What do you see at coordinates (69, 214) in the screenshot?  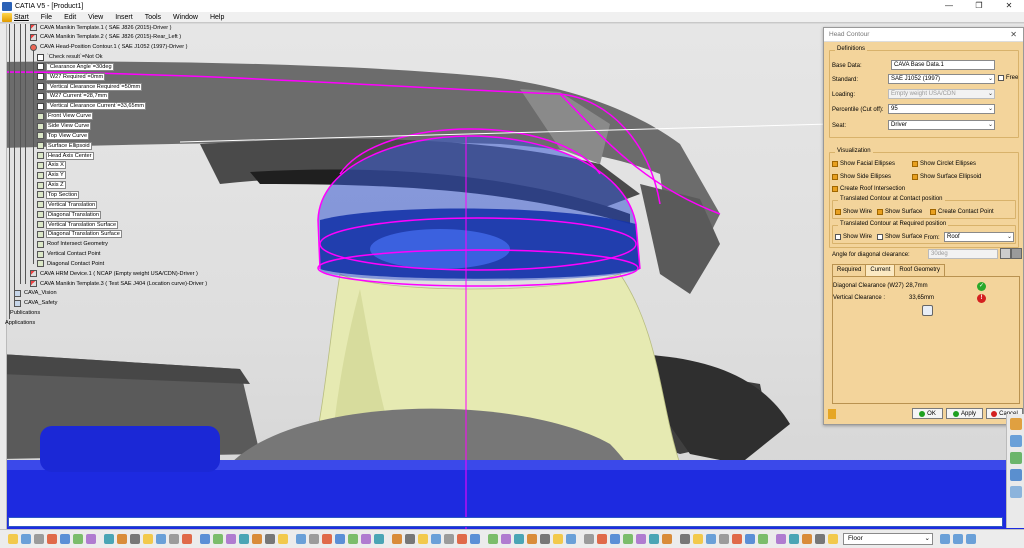 I see `tree-item: Diagonal Translation` at bounding box center [69, 214].